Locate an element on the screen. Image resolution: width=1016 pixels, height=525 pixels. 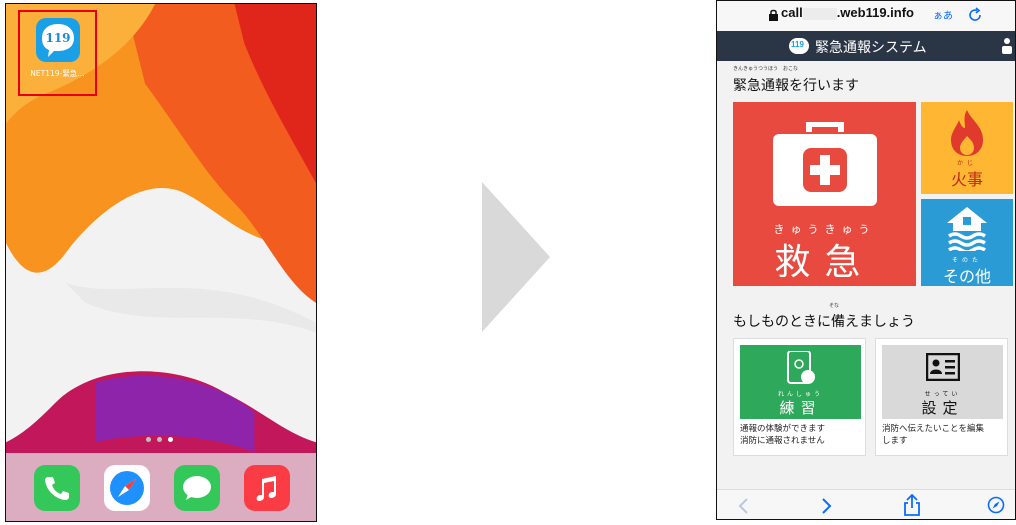
practice-thumb: れんしゅう 練習 is located at coordinates (800, 382).